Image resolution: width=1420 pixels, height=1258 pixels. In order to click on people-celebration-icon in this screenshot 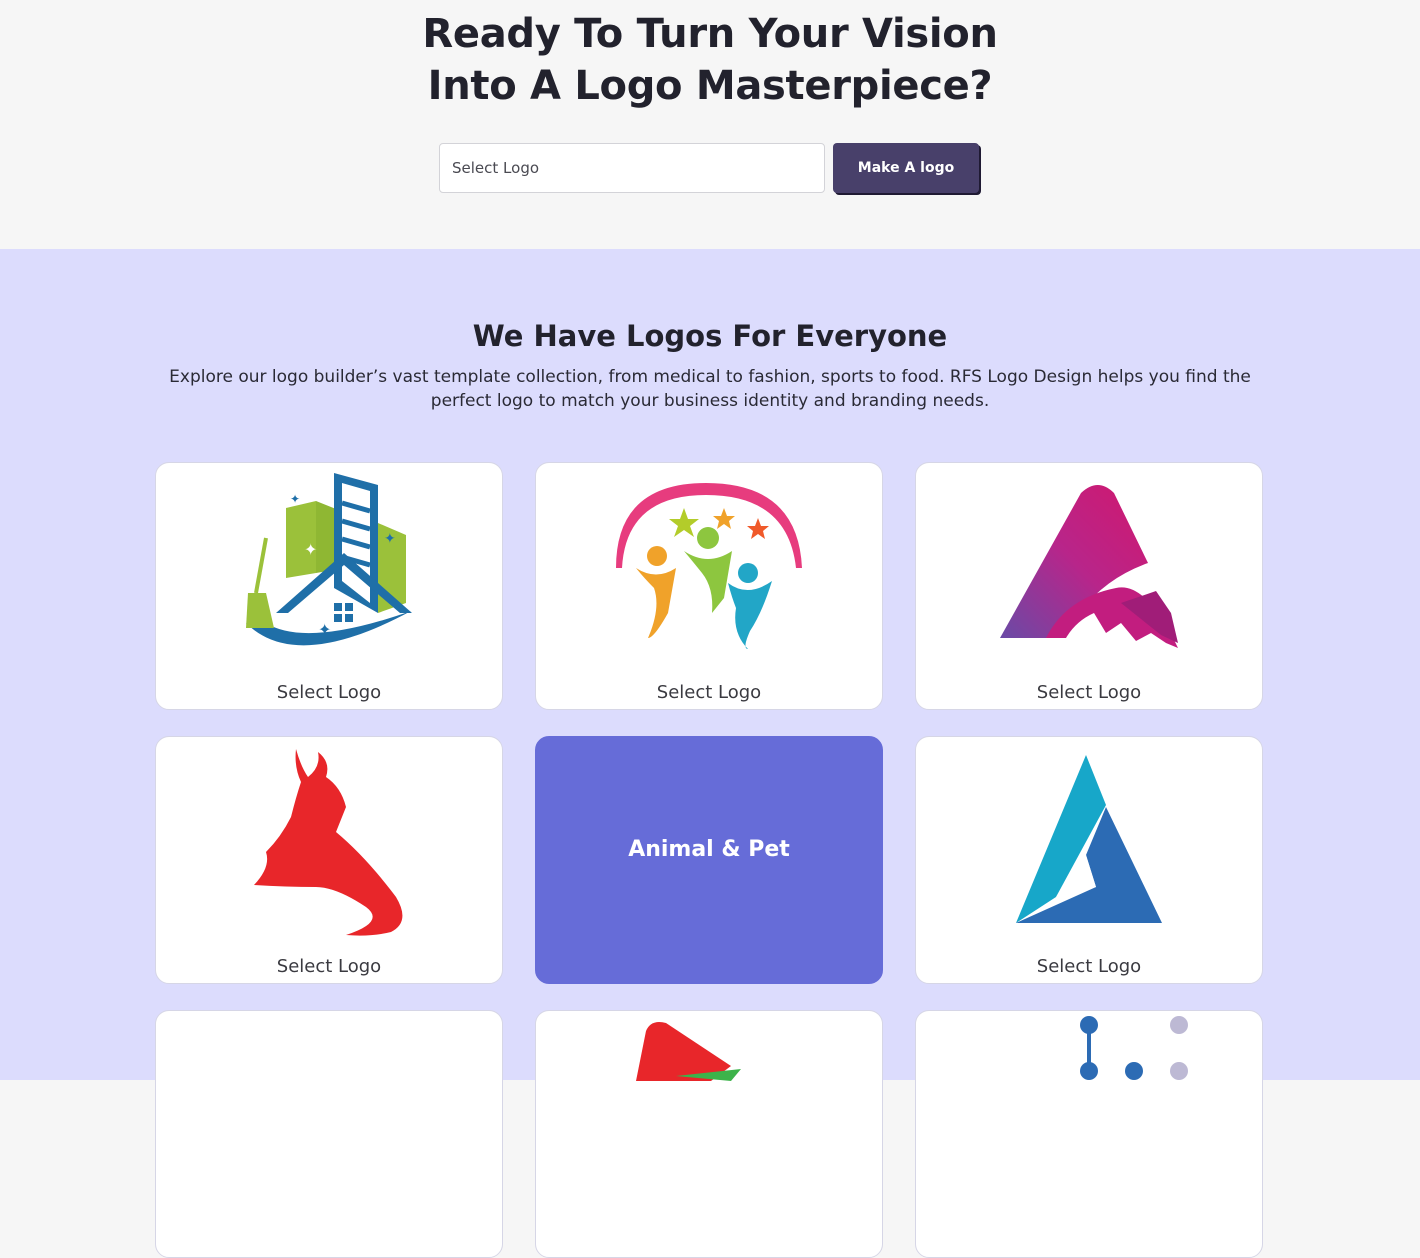, I will do `click(709, 566)`.